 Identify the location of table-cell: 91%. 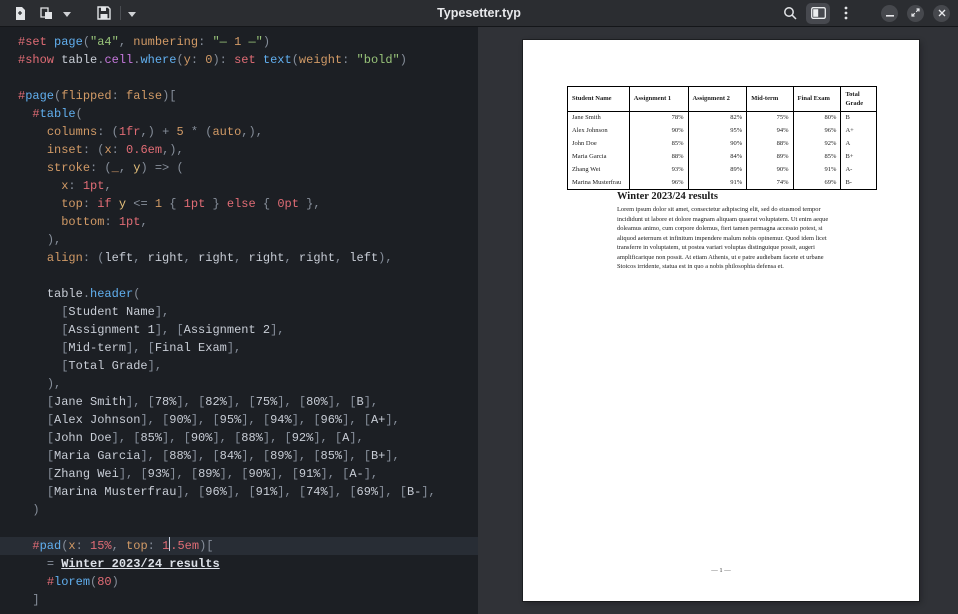
(717, 183).